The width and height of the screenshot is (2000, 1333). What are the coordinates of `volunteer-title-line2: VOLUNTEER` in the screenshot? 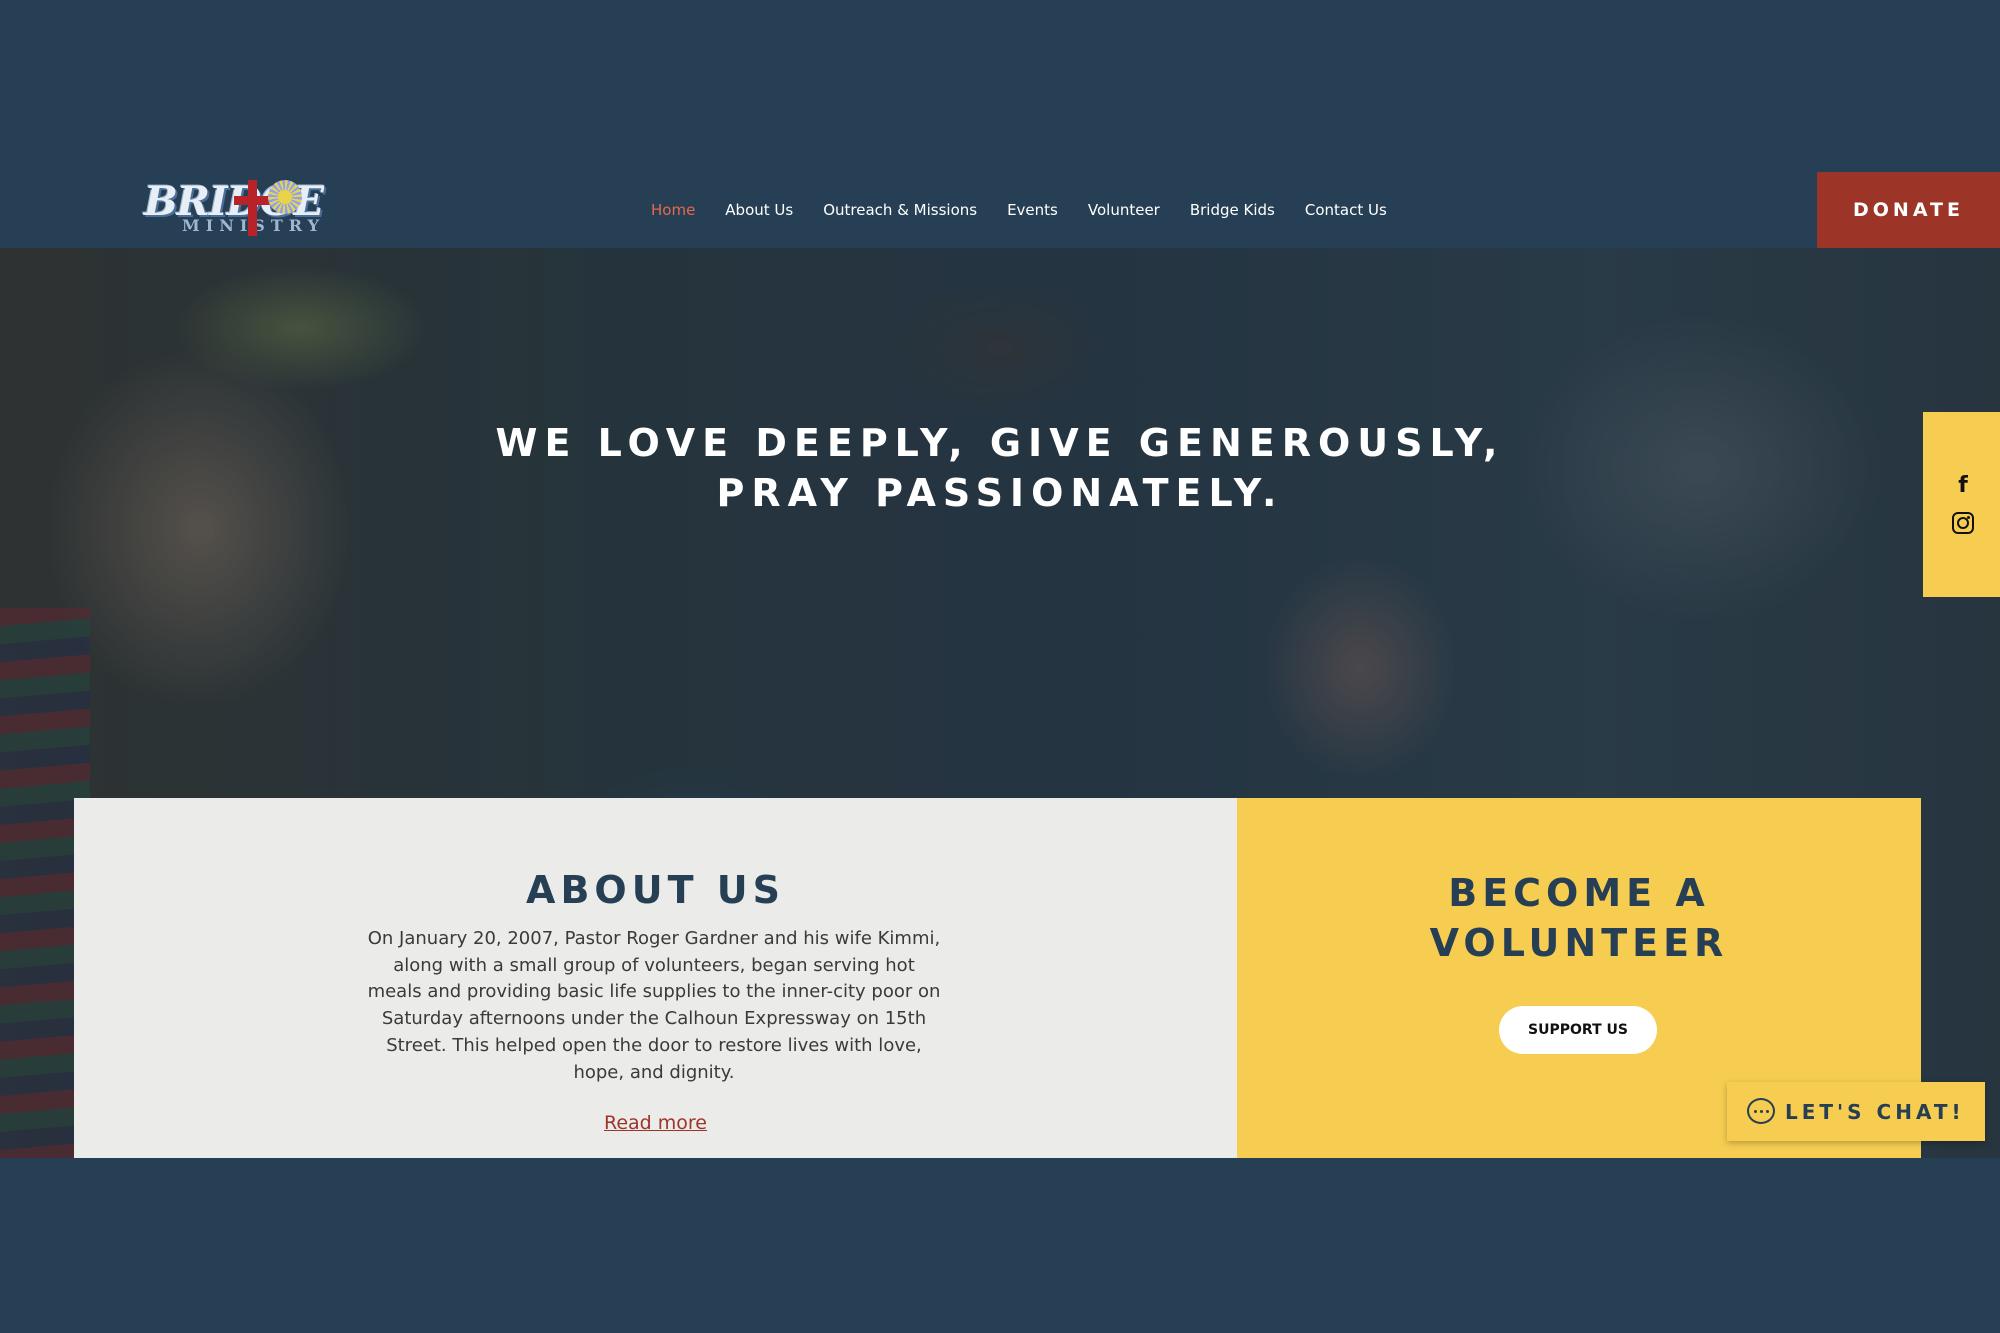 It's located at (1579, 943).